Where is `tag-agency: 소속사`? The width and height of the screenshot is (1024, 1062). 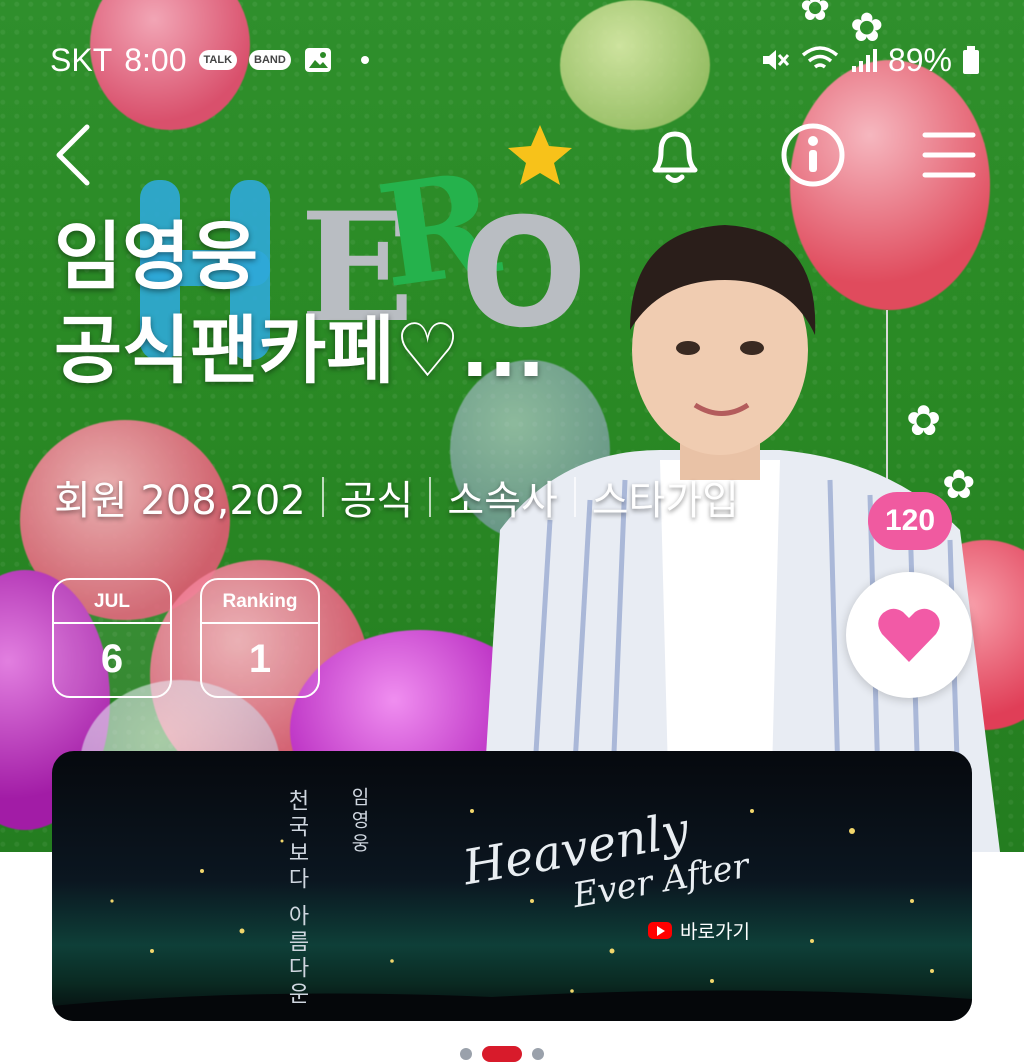
tag-agency: 소속사 is located at coordinates (502, 501).